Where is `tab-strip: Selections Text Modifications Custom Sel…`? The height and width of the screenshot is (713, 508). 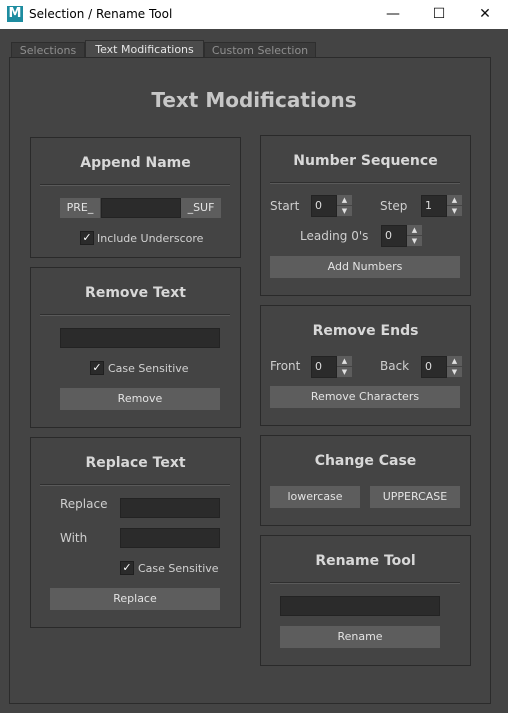
tab-strip: Selections Text Modifications Custom Sel… is located at coordinates (254, 44).